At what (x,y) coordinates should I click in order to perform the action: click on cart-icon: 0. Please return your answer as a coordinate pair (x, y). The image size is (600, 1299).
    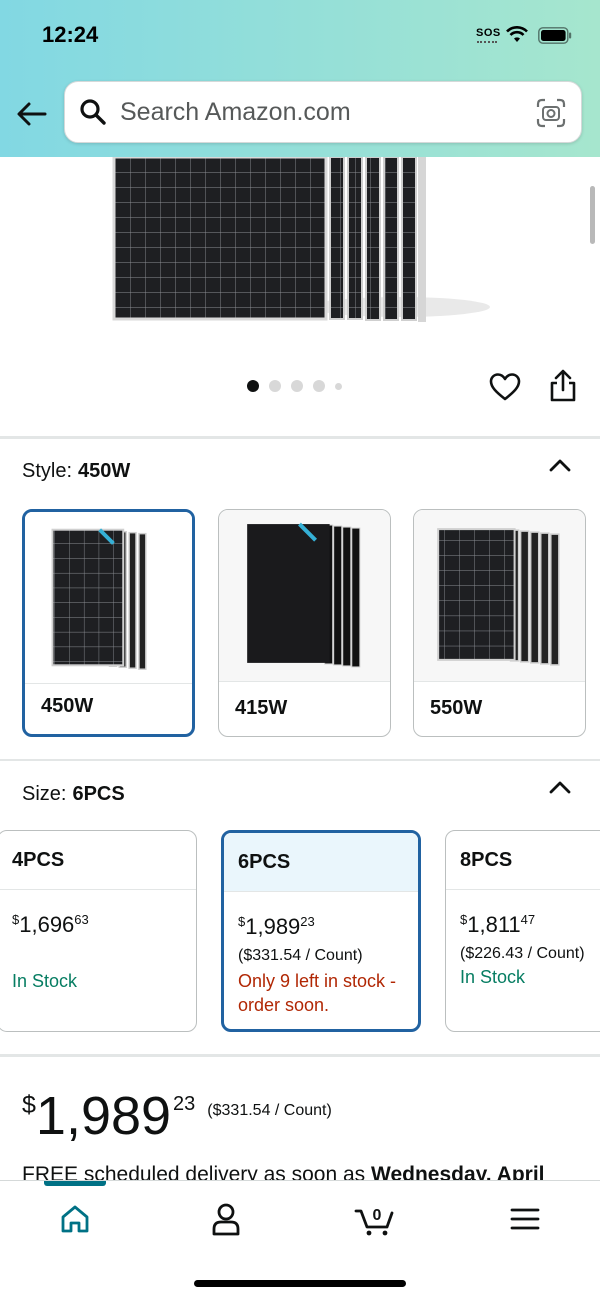
    Looking at the image, I should click on (376, 1219).